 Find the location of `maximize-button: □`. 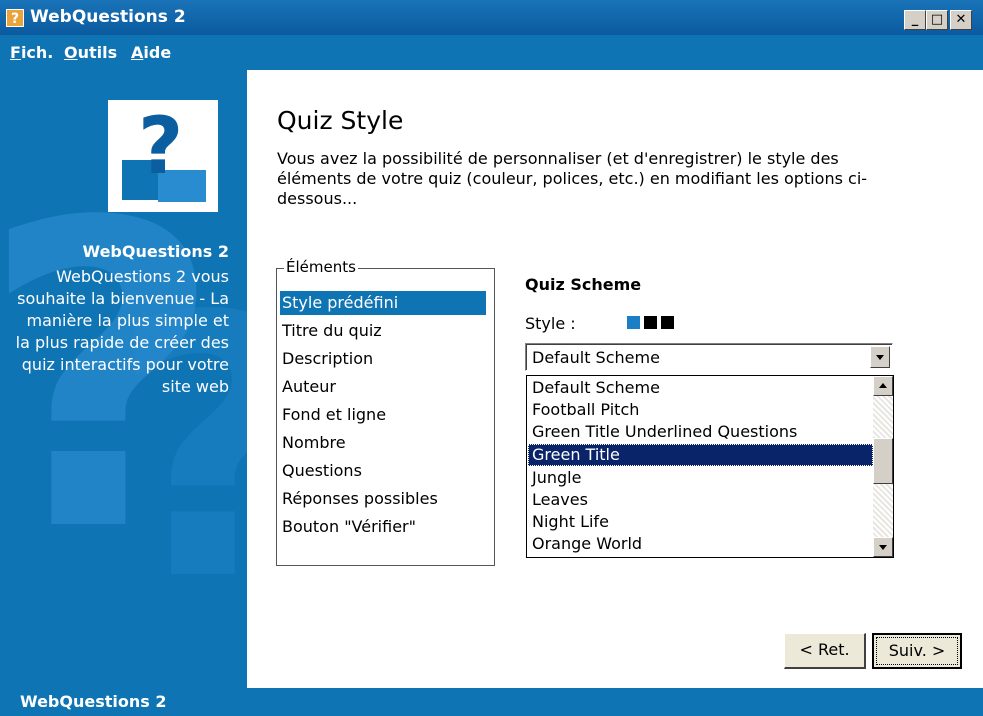

maximize-button: □ is located at coordinates (937, 20).